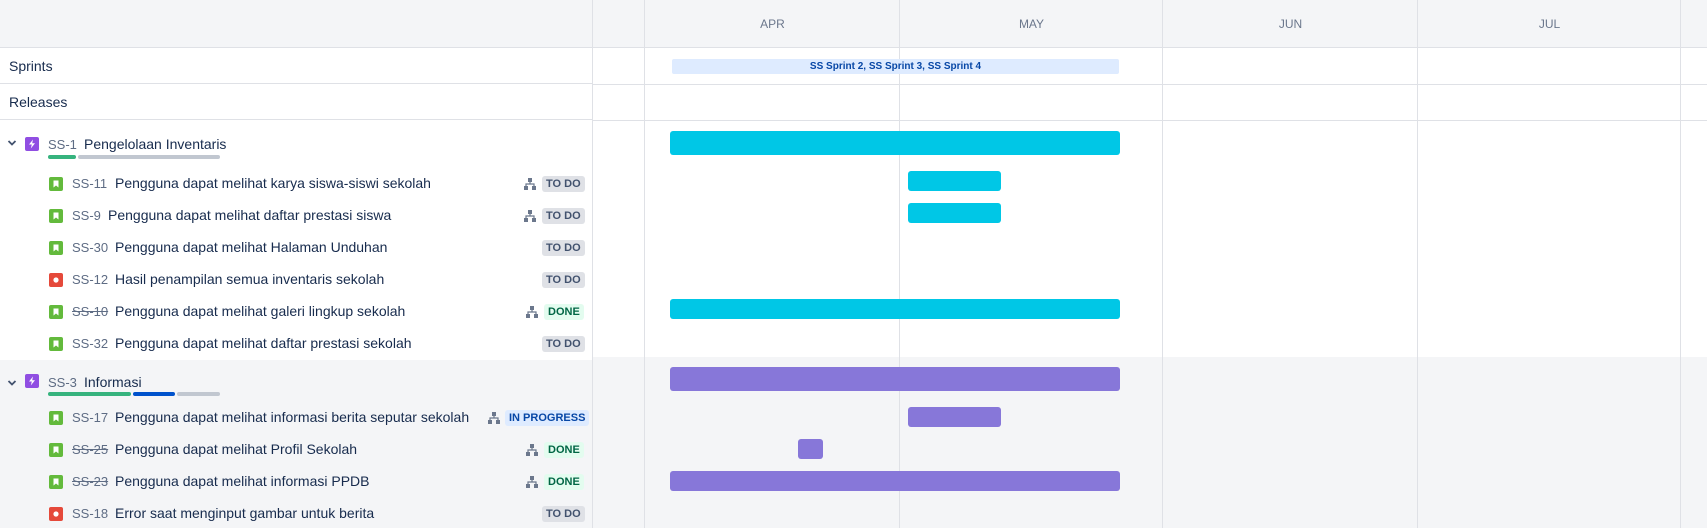 The width and height of the screenshot is (1707, 528). Describe the element at coordinates (62, 144) in the screenshot. I see `issue-key: SS-1` at that location.